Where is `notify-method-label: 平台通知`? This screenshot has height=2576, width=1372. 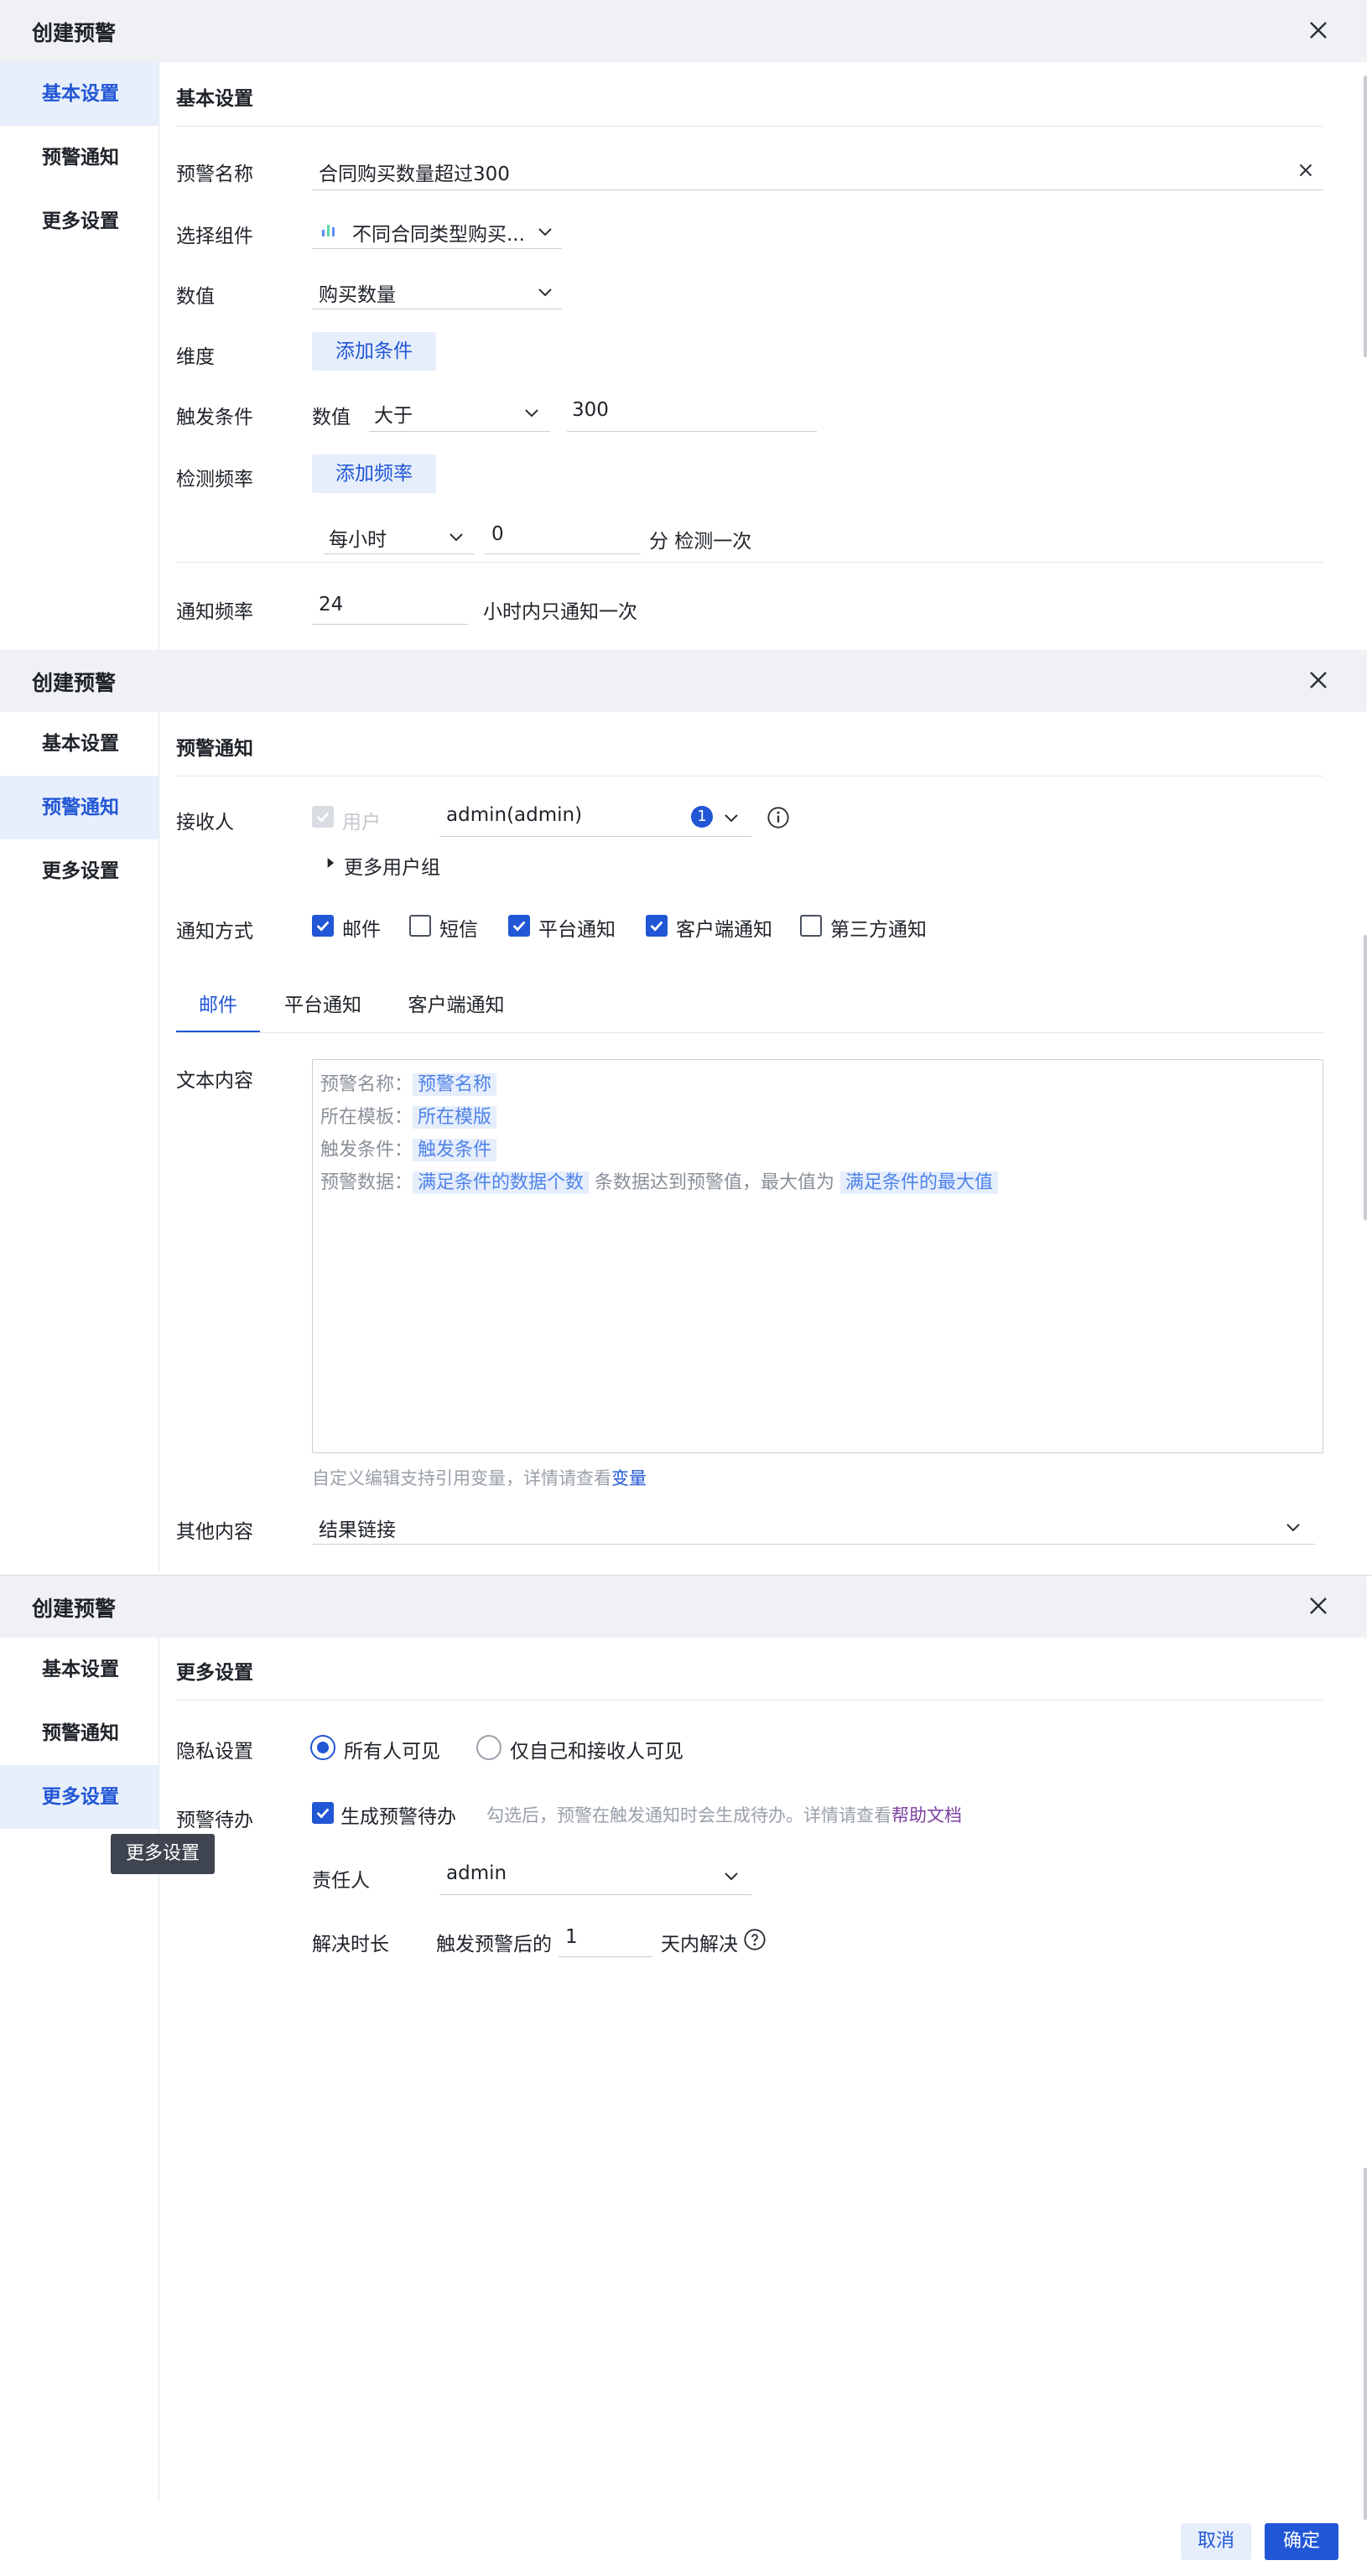
notify-method-label: 平台通知 is located at coordinates (577, 930).